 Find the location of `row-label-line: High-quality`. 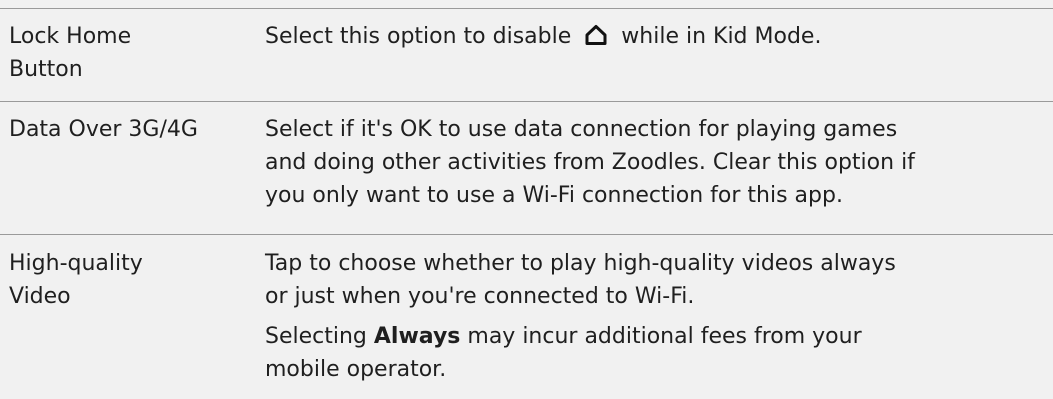

row-label-line: High-quality is located at coordinates (76, 263).